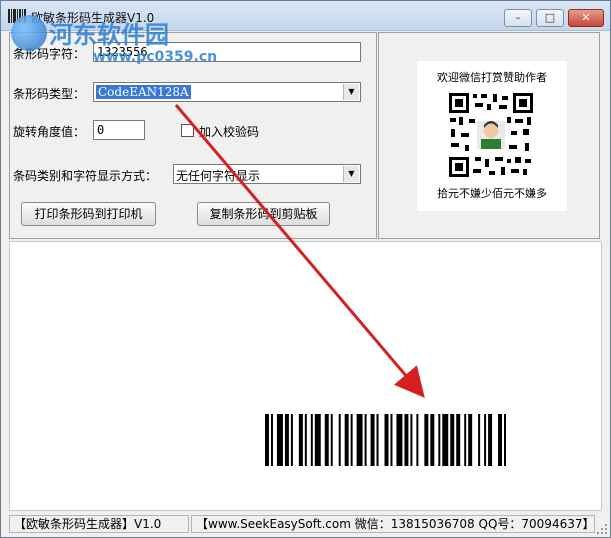  I want to click on title-bar: 欧敏条形码生成器V1.0 – □ ✕, so click(305, 16).